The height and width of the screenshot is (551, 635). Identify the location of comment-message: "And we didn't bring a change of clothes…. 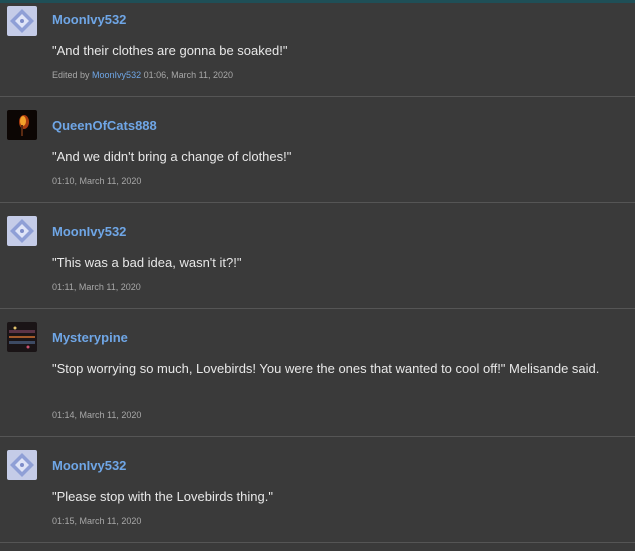
(172, 156).